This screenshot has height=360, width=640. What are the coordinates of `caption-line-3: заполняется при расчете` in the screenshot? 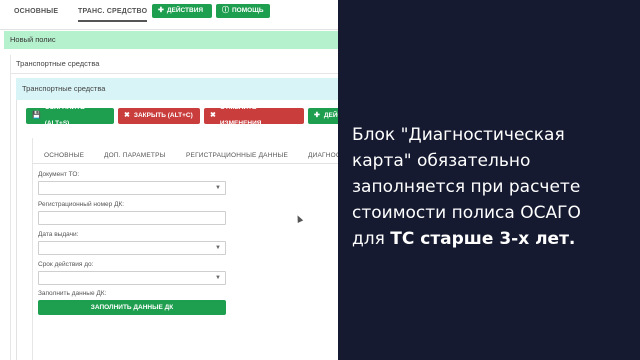 It's located at (466, 187).